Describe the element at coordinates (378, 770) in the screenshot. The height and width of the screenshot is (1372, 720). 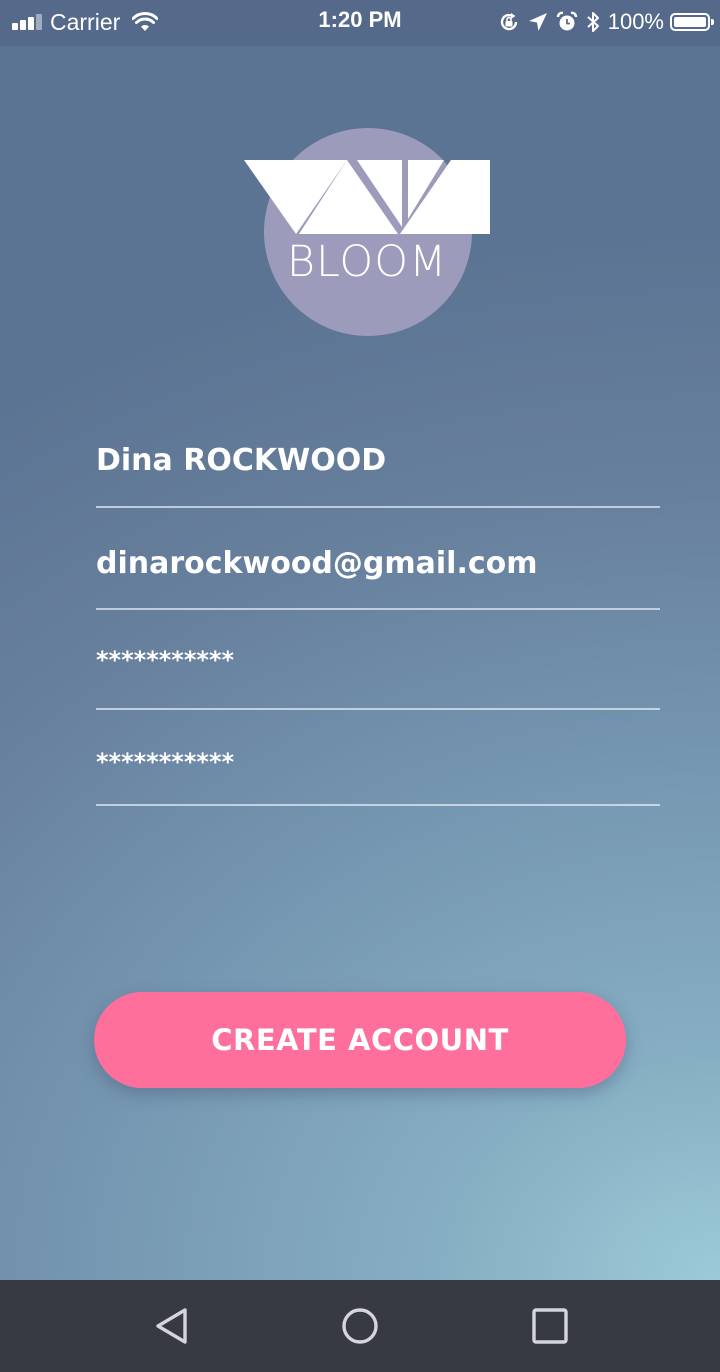
I see `confirm-password-field: ***********` at that location.